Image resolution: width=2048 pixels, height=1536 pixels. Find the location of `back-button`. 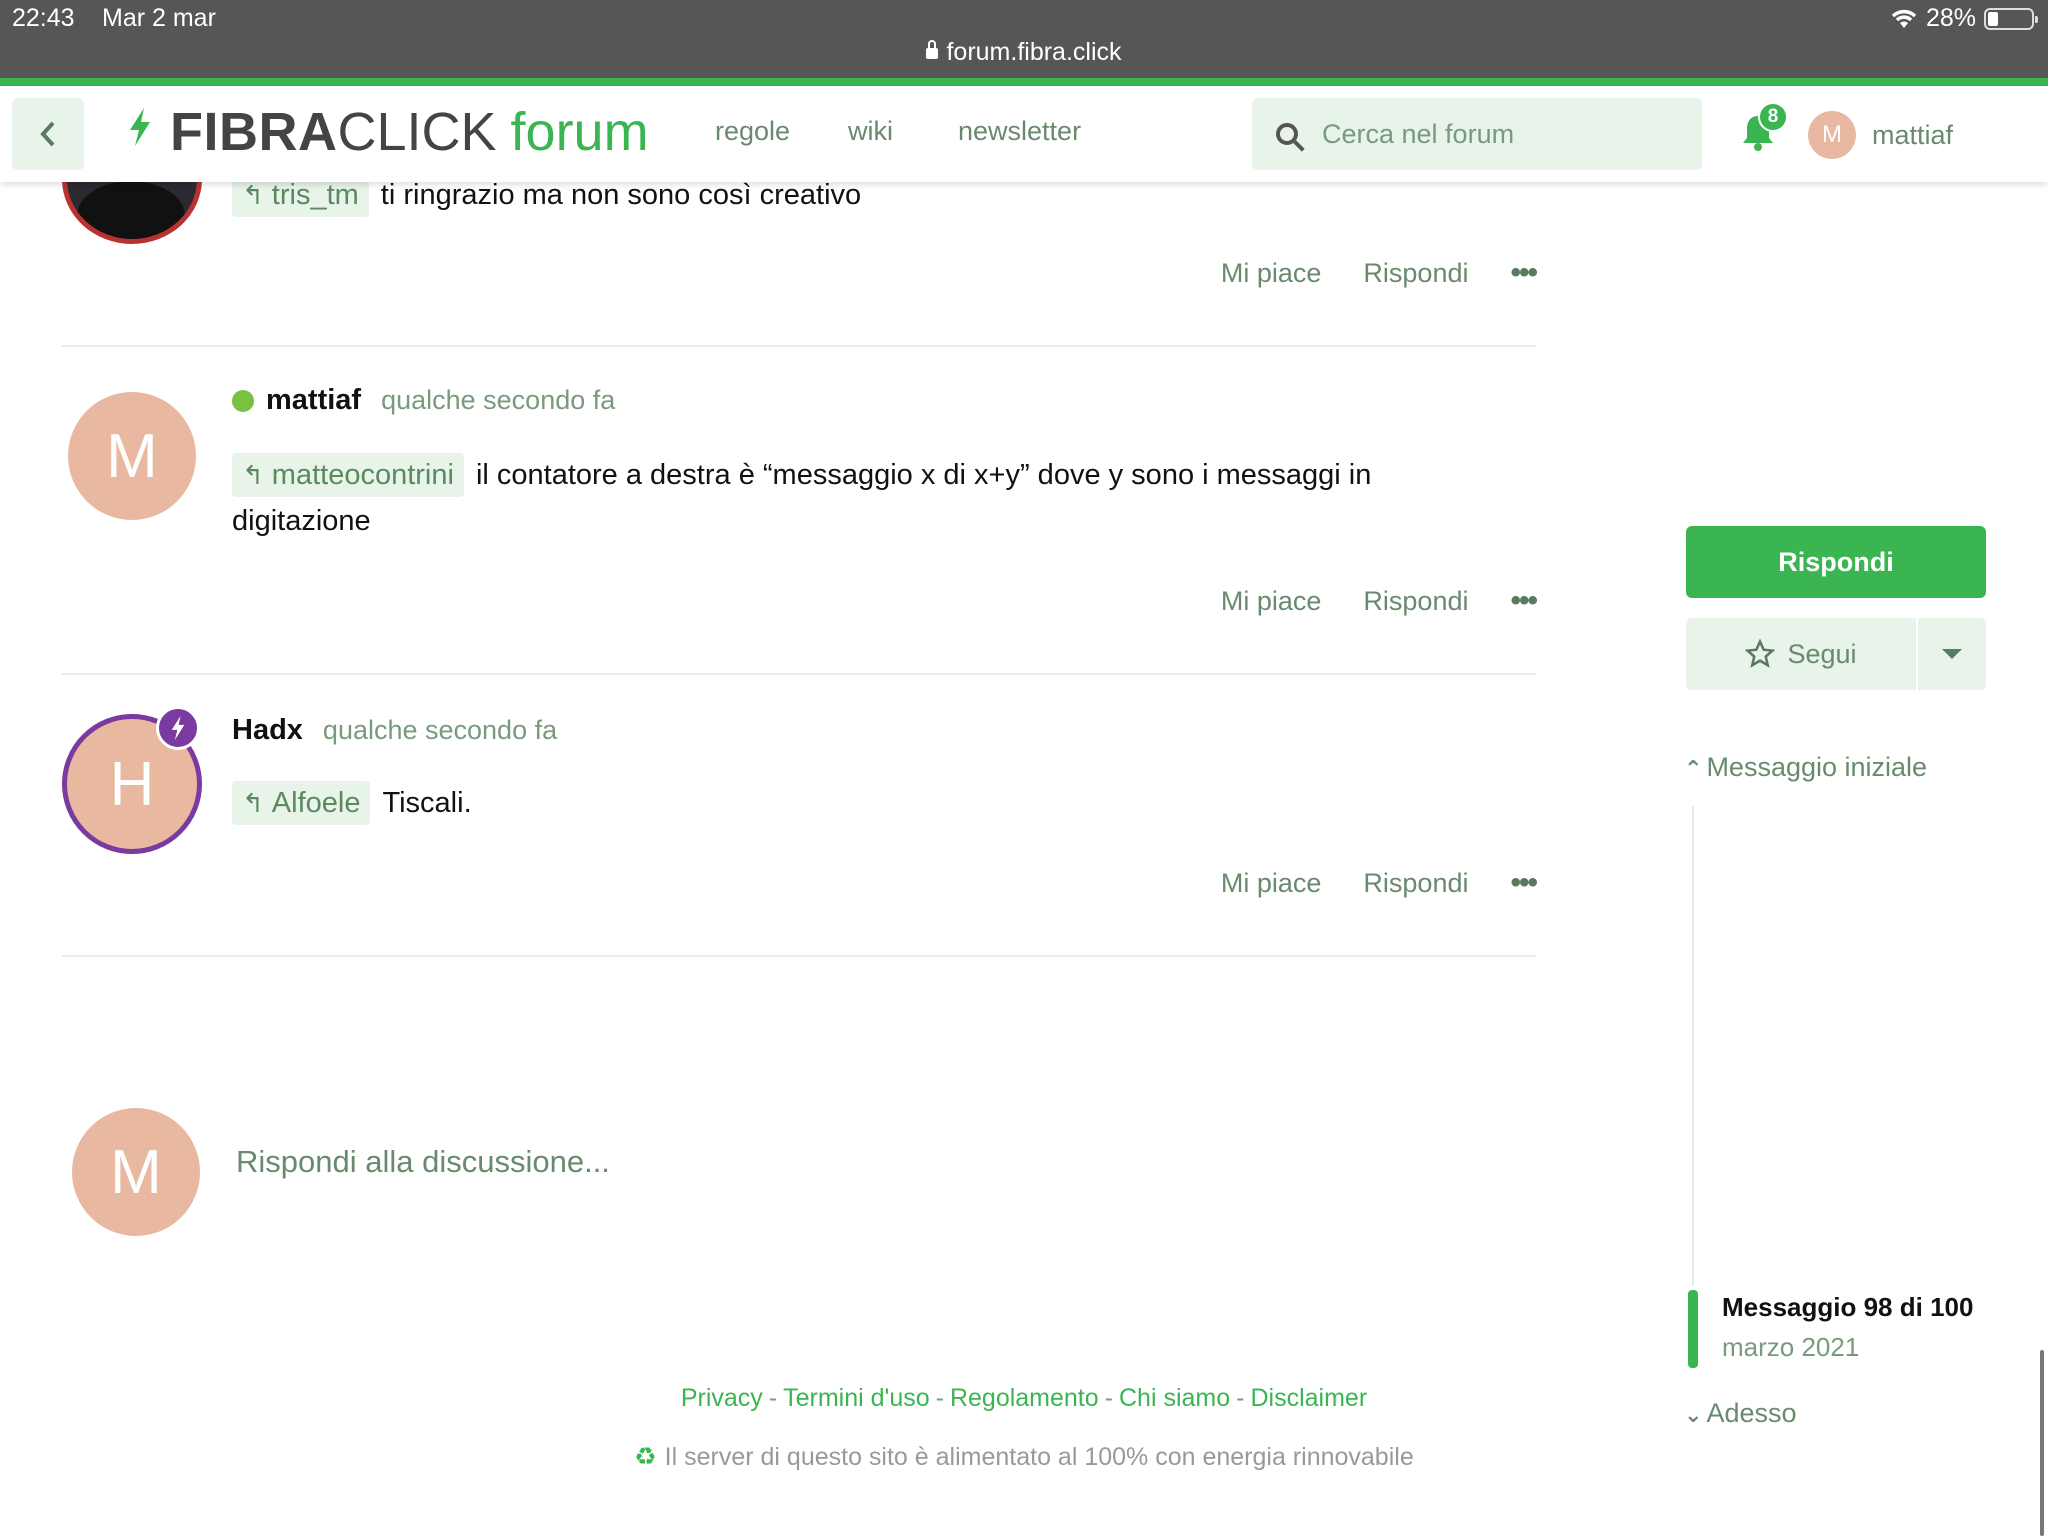

back-button is located at coordinates (48, 134).